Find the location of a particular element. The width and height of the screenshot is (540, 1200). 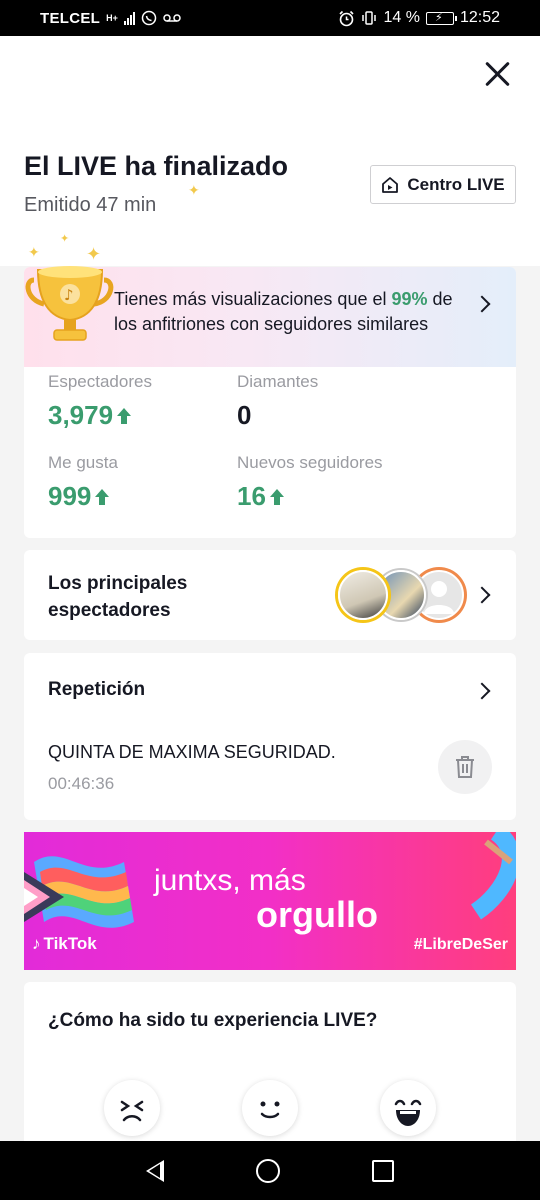

stat-label: Espectadores is located at coordinates (100, 381).